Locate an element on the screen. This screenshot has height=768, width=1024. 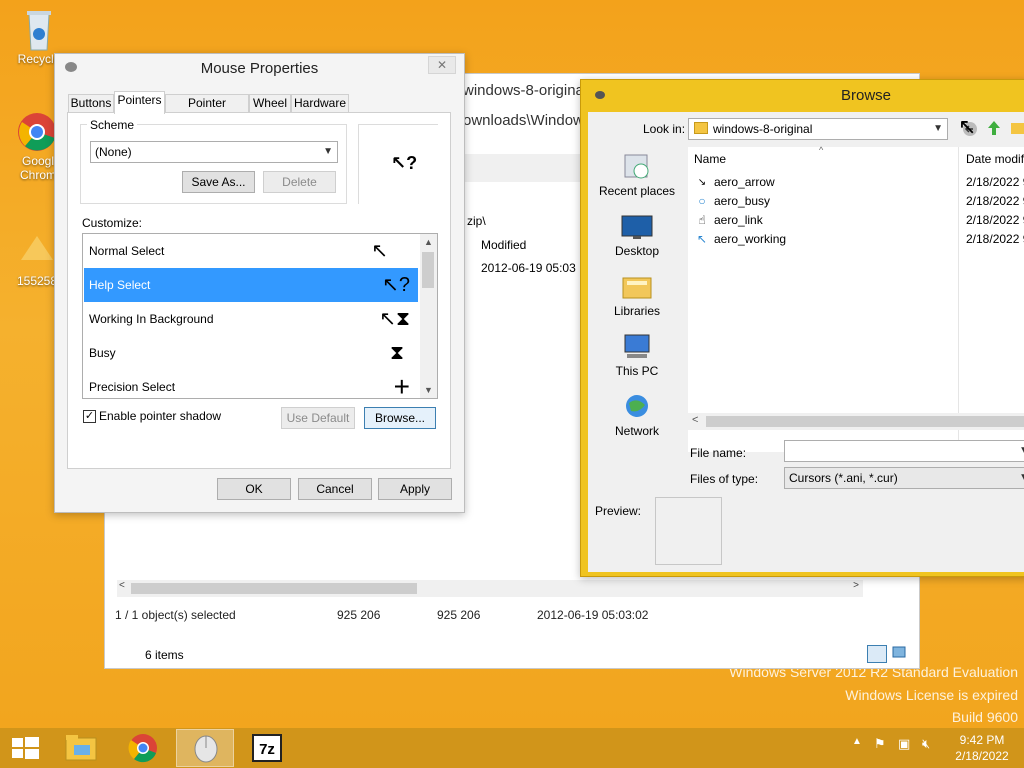
network-tray-icon: ▣ is located at coordinates (904, 744).